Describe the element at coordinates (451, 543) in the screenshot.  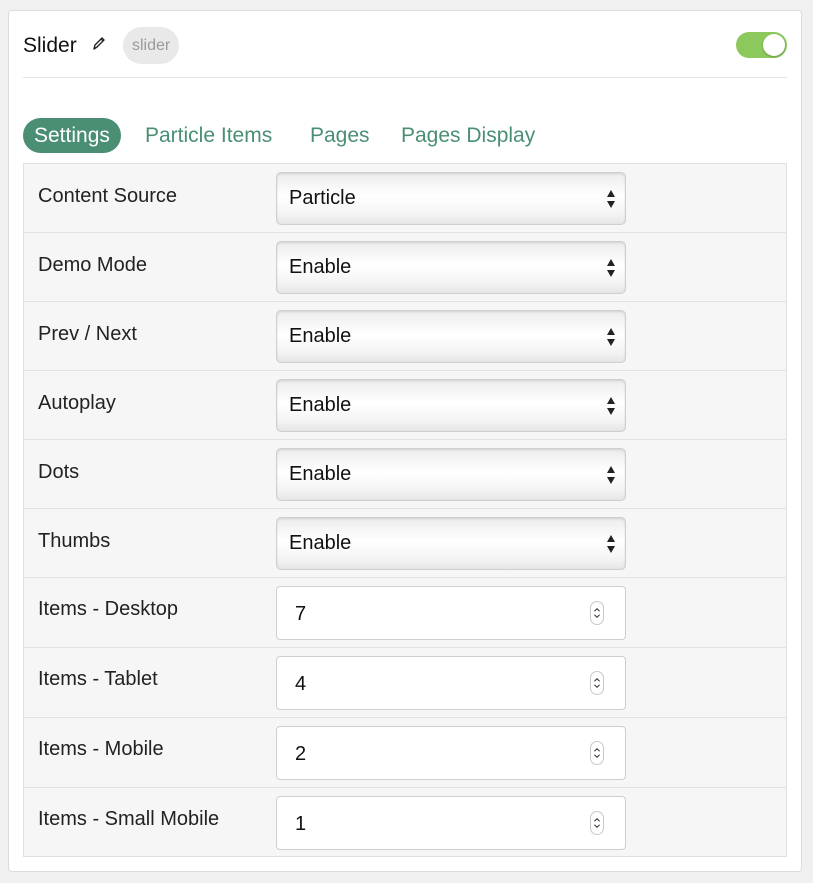
I see `thumbs-select: Enable` at that location.